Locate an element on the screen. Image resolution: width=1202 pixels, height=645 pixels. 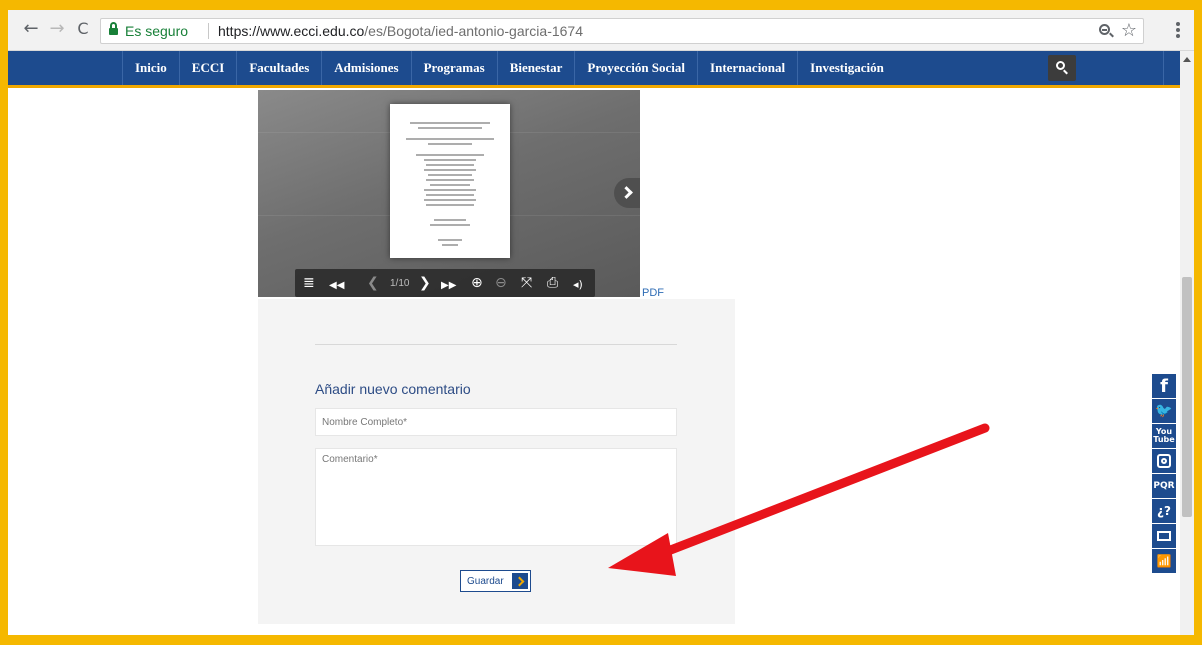
document-viewer: ≣ ◀◀ ❮ 1/10 ❯ ▶▶ ⊕ ⊖ ⤧ ⎙ ◂) is located at coordinates (449, 193).